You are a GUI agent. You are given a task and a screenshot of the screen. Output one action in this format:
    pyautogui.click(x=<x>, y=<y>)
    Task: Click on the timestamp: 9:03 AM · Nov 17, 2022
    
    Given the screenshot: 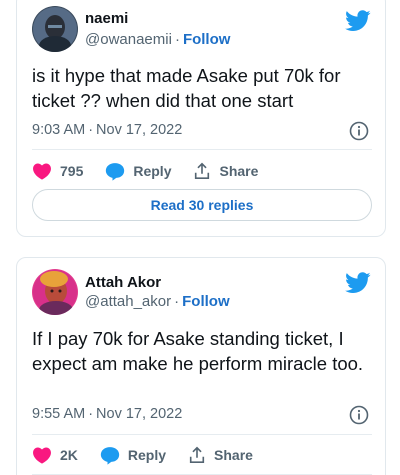 What is the action you would take?
    pyautogui.click(x=107, y=130)
    